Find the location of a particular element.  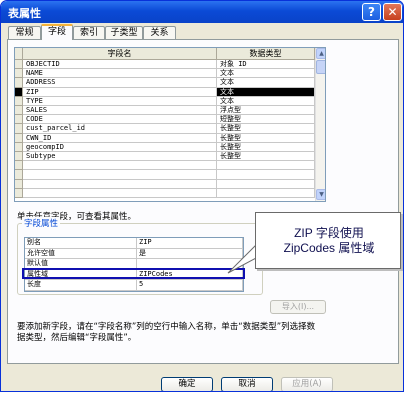

table-row: OBJECTID 对象 ID is located at coordinates (165, 65).